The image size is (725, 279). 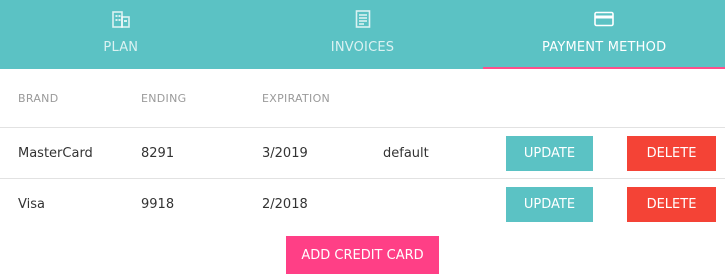 What do you see at coordinates (164, 98) in the screenshot?
I see `column-header-ending: ENDING` at bounding box center [164, 98].